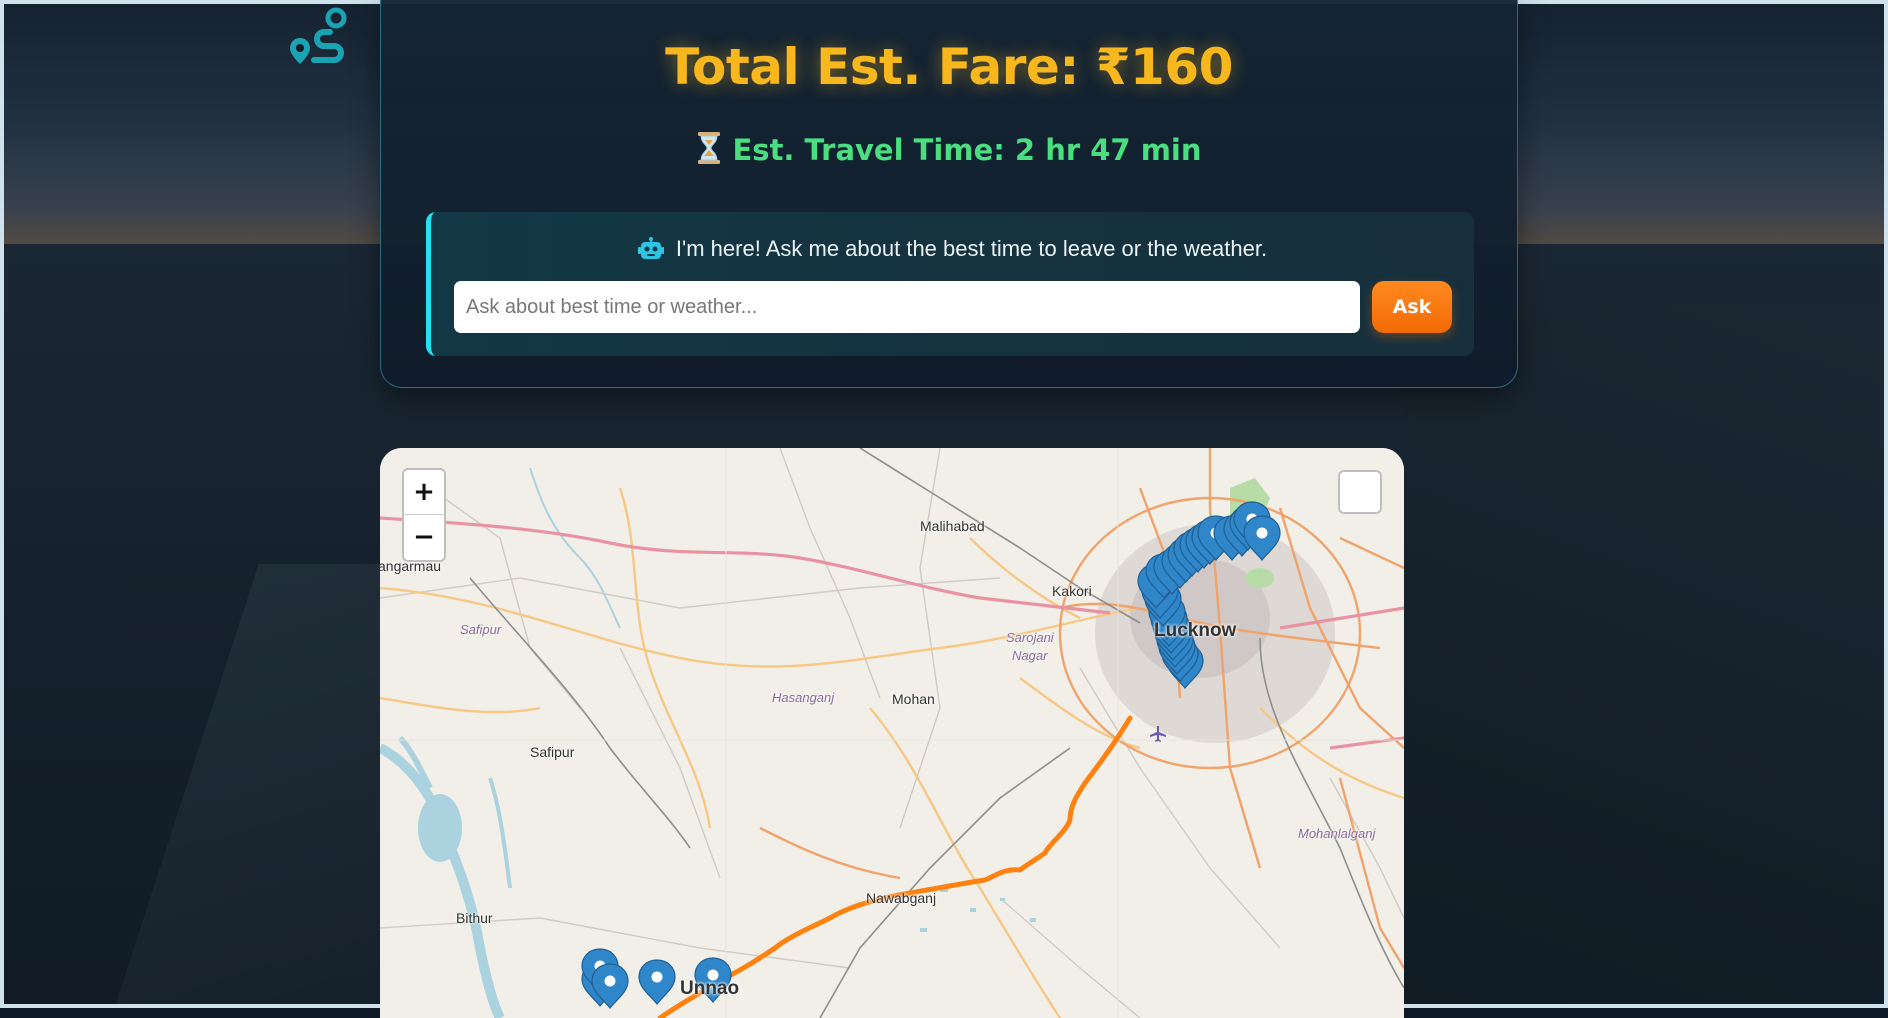 The height and width of the screenshot is (1018, 1888). Describe the element at coordinates (474, 918) in the screenshot. I see `place-label-bithur: Bithur` at that location.